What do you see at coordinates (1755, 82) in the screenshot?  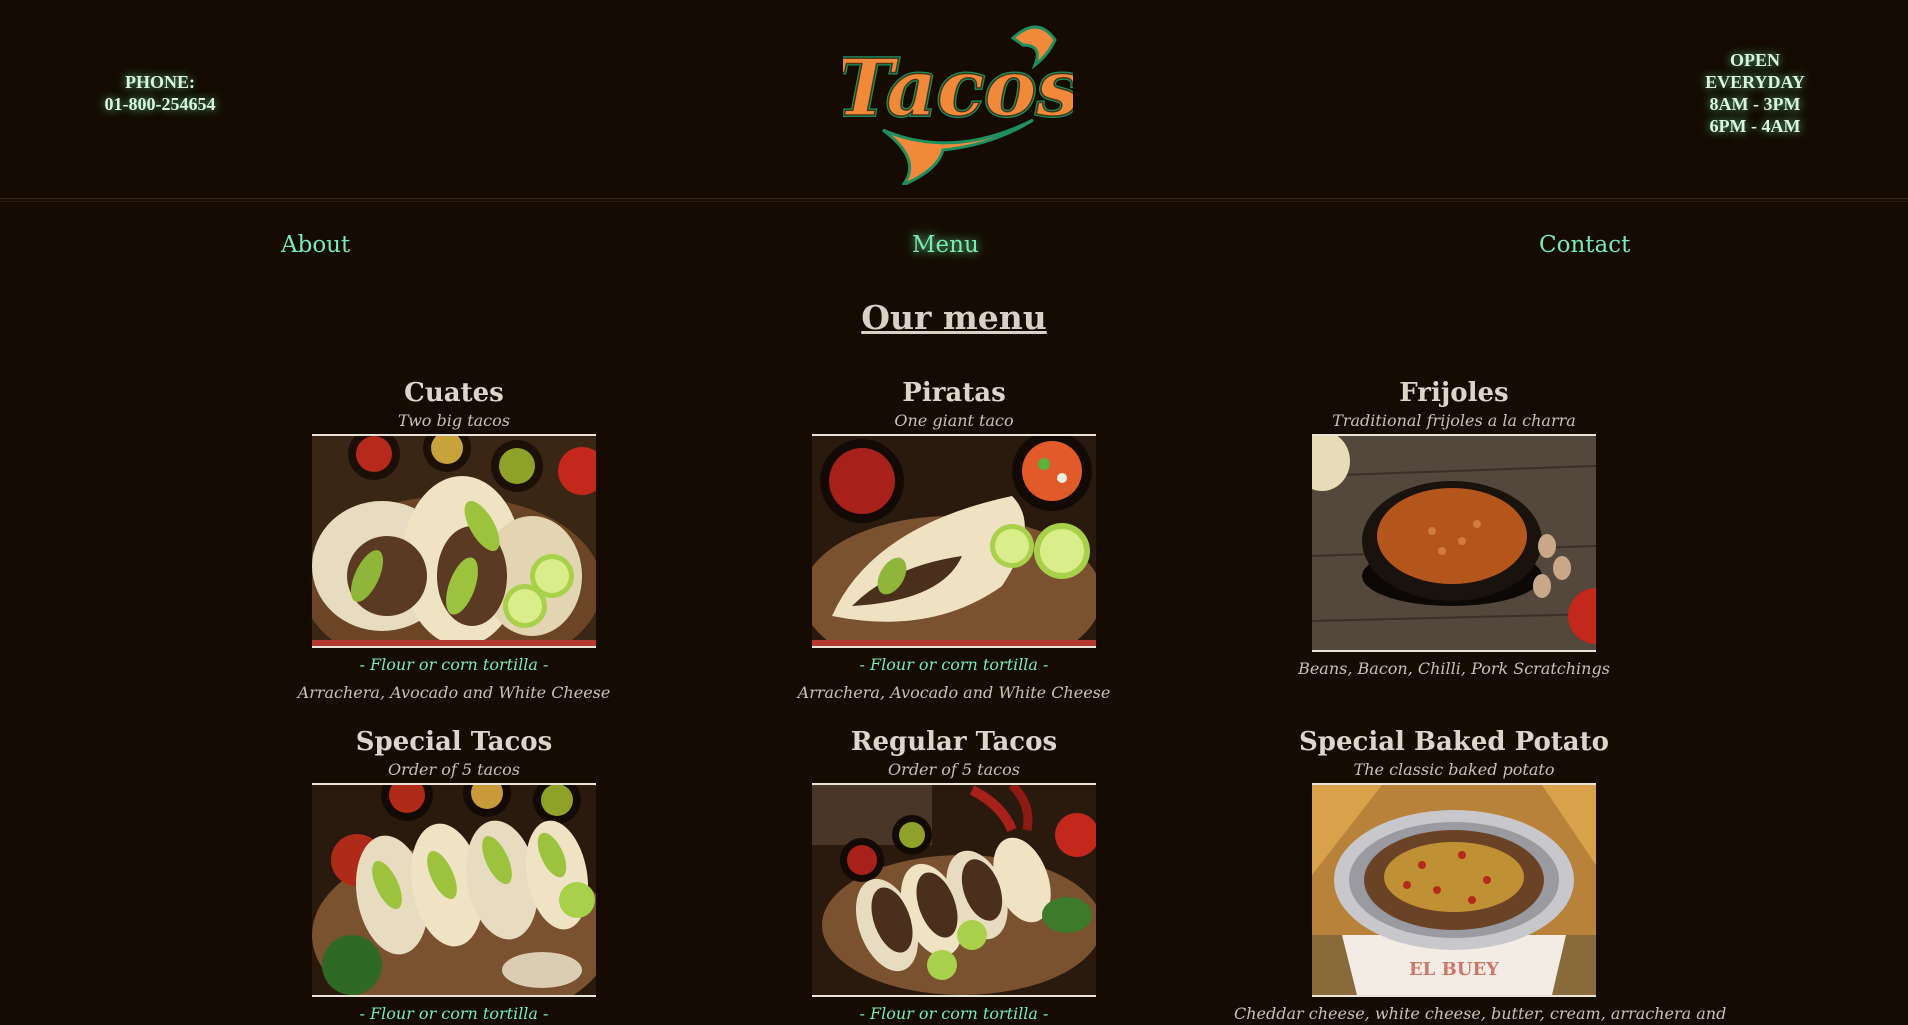 I see `hours-line-2: EVERYDAY` at bounding box center [1755, 82].